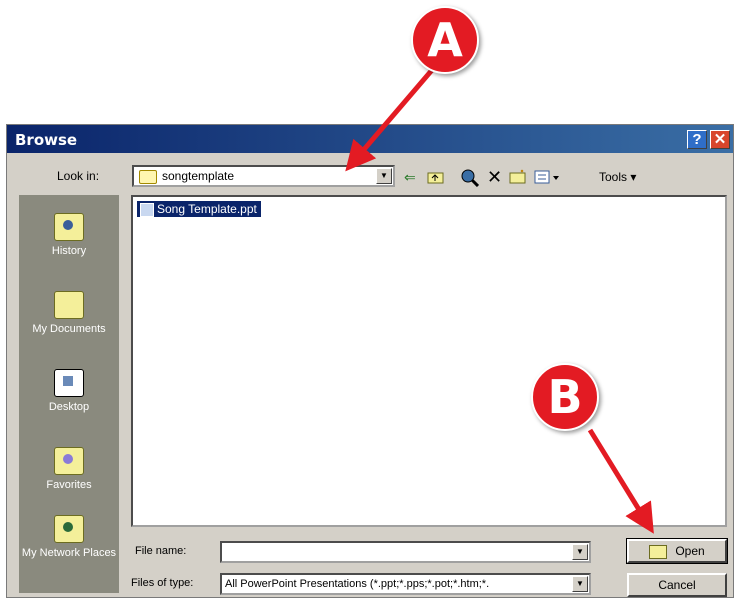 The height and width of the screenshot is (598, 734). I want to click on arrow-b, so click(620, 481).